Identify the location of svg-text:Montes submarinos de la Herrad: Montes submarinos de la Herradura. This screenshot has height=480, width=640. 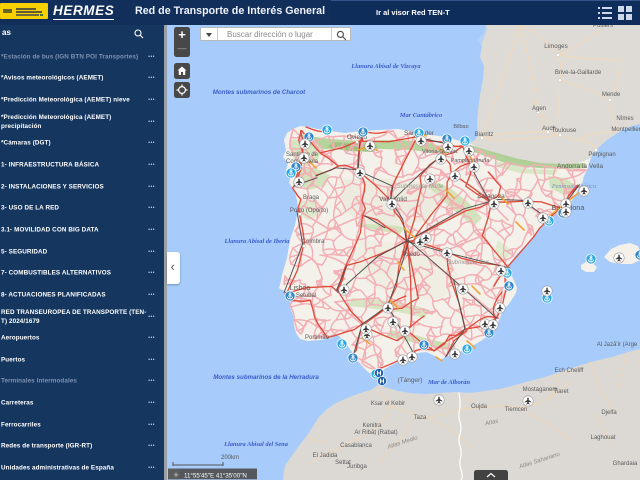
(266, 377).